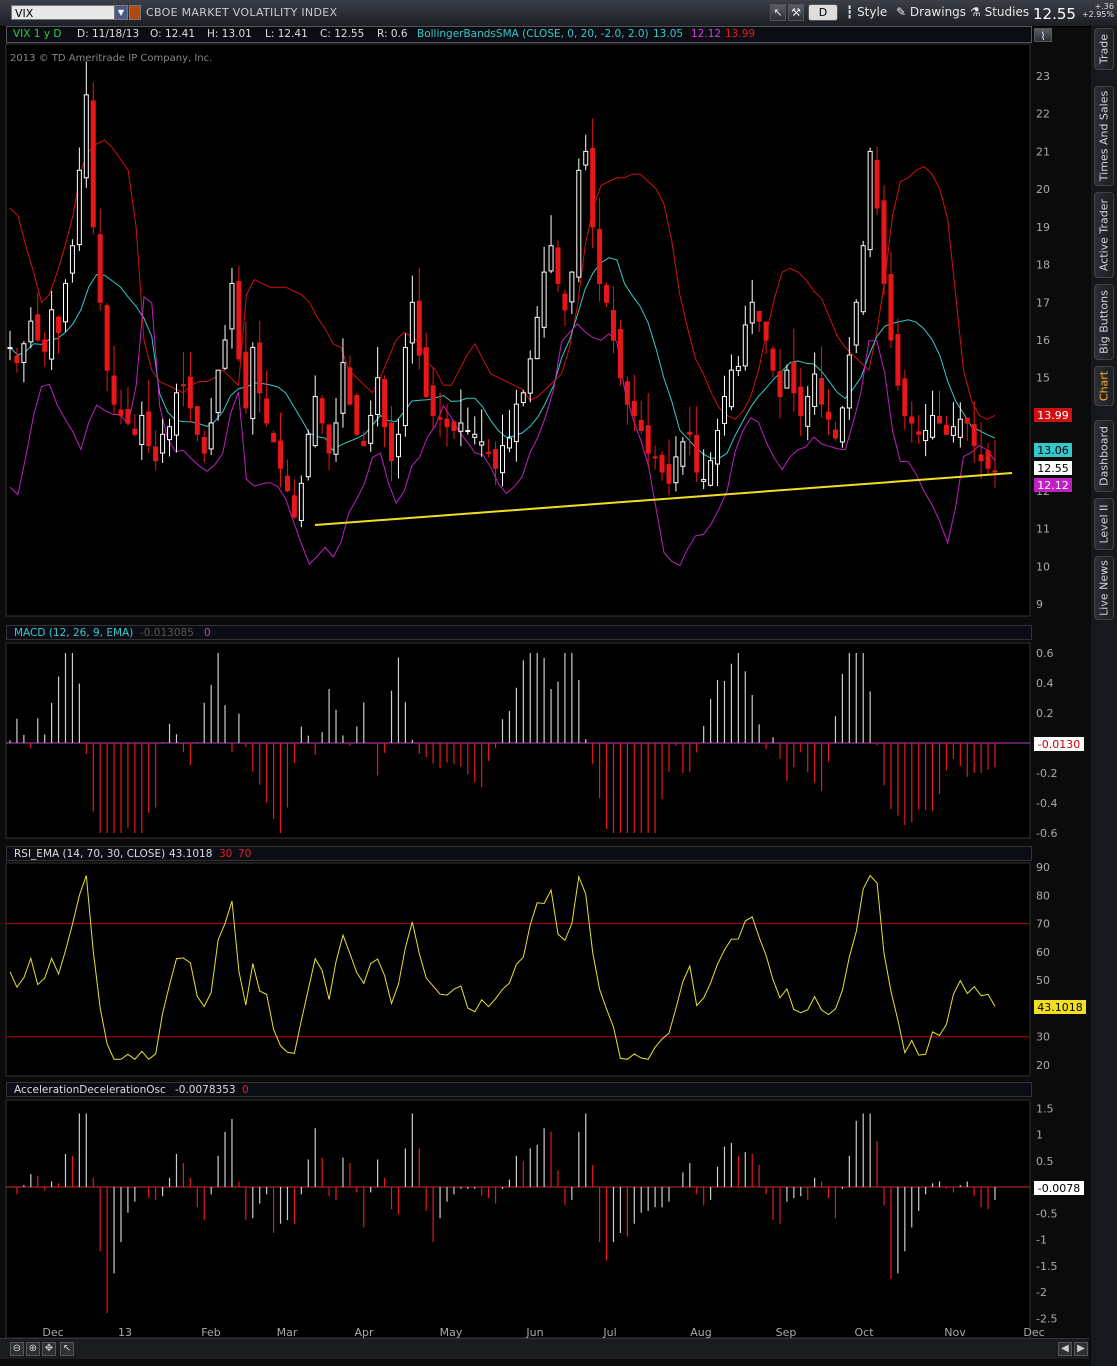 This screenshot has height=1366, width=1117. I want to click on date-label: D: 11/18/13, so click(108, 34).